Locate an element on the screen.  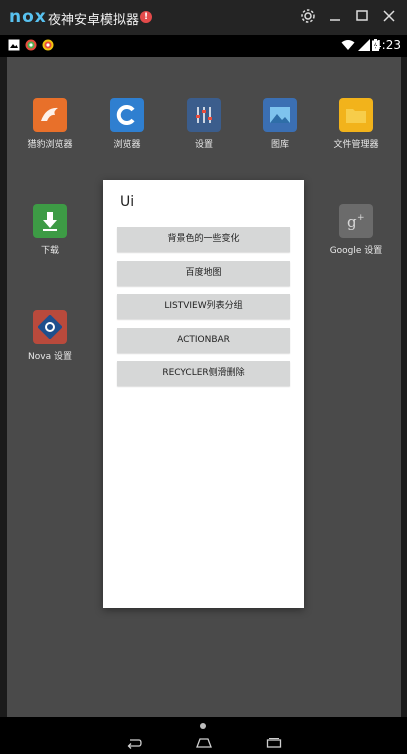
emulator-titlebar: nox 夜神安卓模拟器 ! is located at coordinates (203, 17).